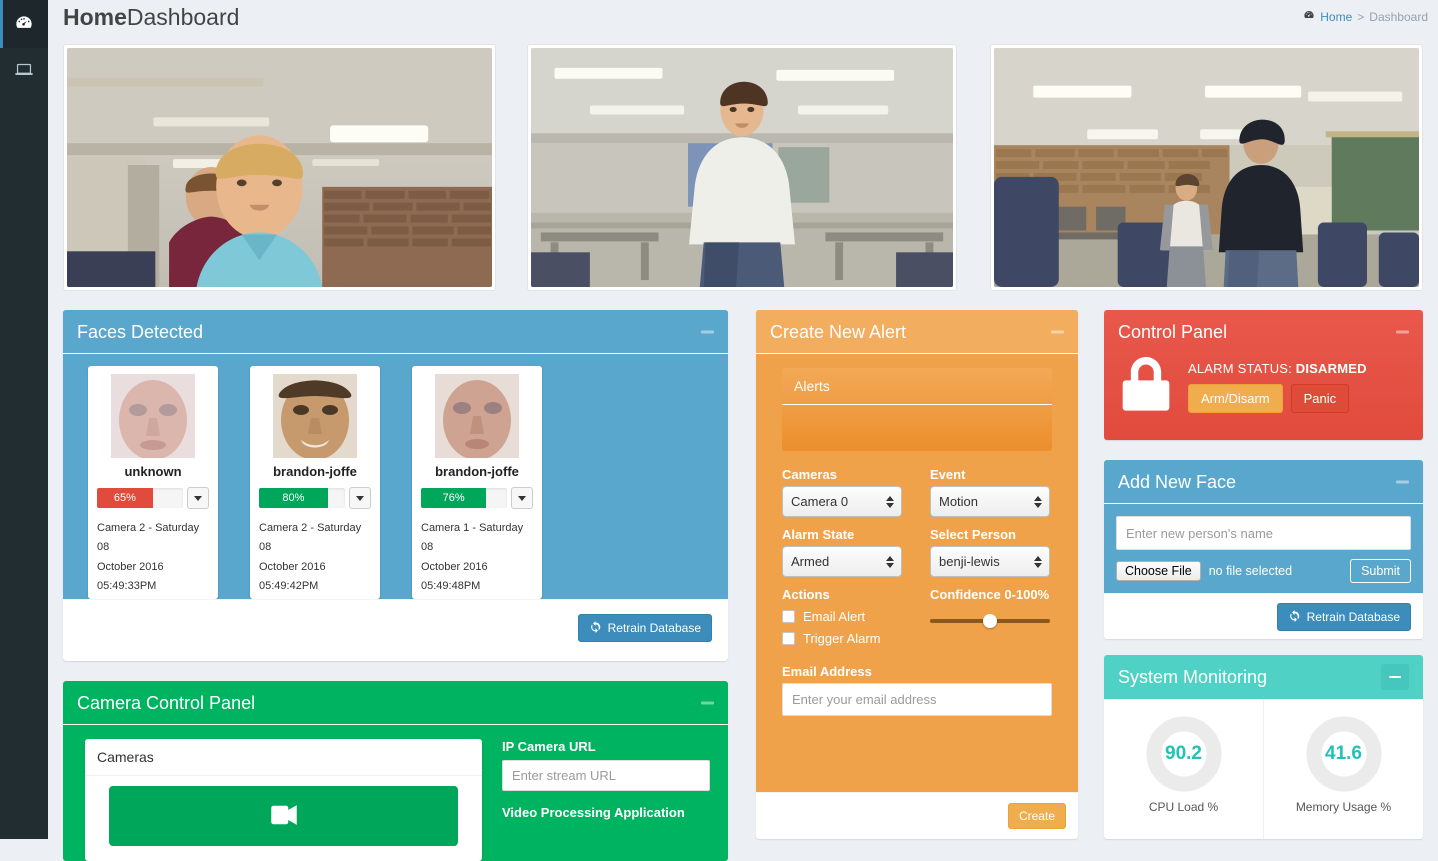 Image resolution: width=1438 pixels, height=861 pixels. I want to click on camera-feed-1-image, so click(742, 167).